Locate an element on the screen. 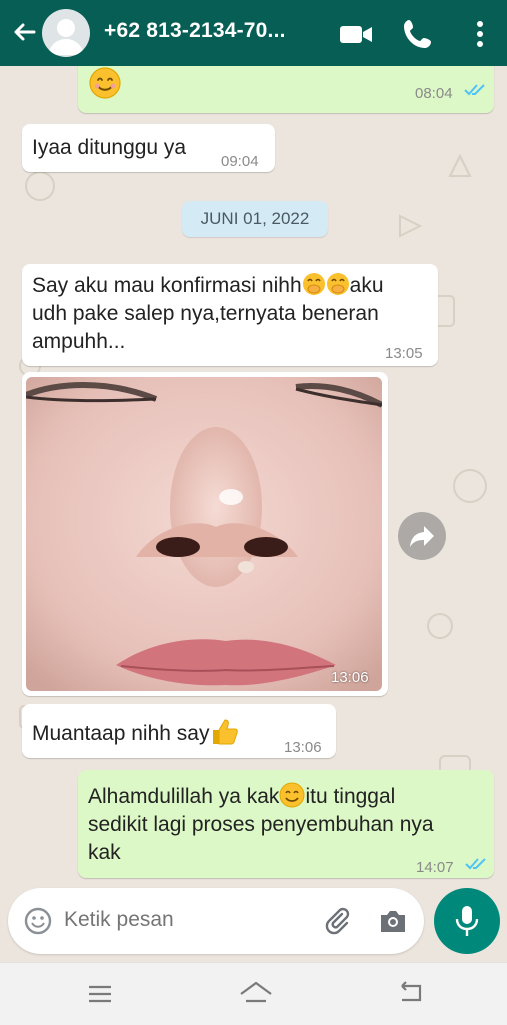 The image size is (507, 1025). thumbs-up-emoji is located at coordinates (226, 732).